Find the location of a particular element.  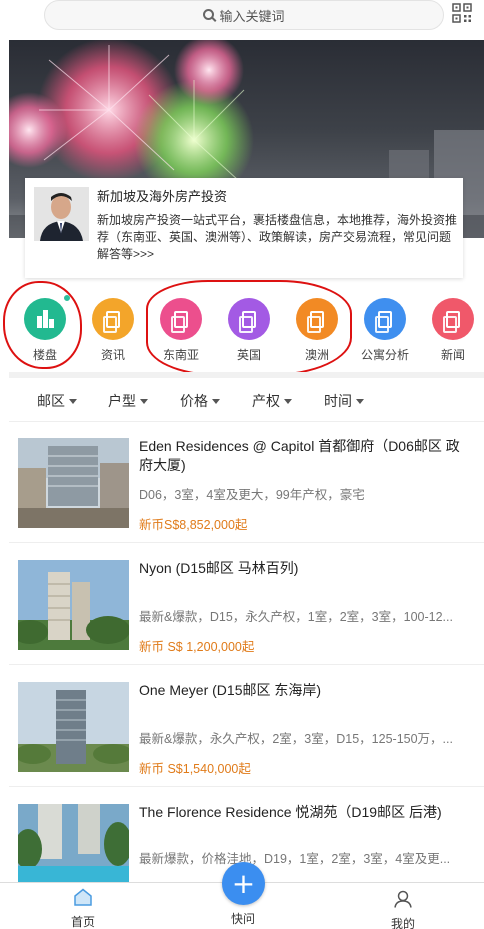

property-title: Nyon (D15邮区 马林百列) is located at coordinates (219, 568).